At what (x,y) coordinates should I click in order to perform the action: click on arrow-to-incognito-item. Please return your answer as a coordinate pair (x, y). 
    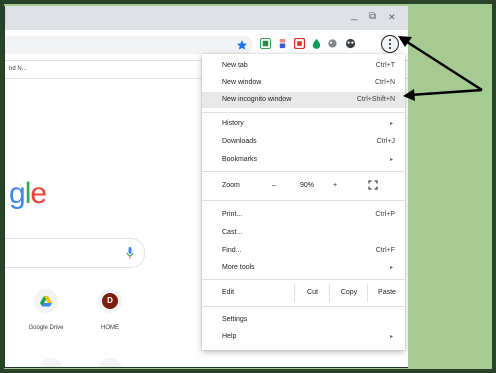
    Looking at the image, I should click on (446, 92).